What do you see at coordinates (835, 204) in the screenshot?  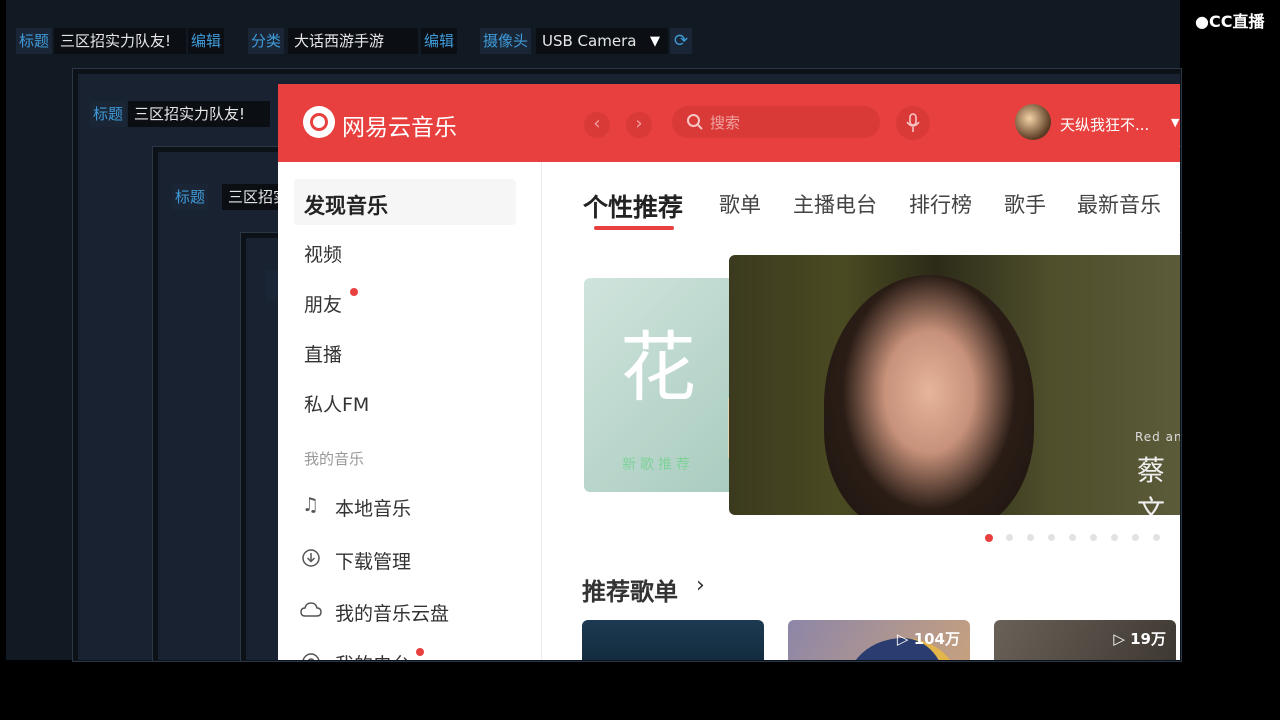 I see `tab-radio: 主播电台` at bounding box center [835, 204].